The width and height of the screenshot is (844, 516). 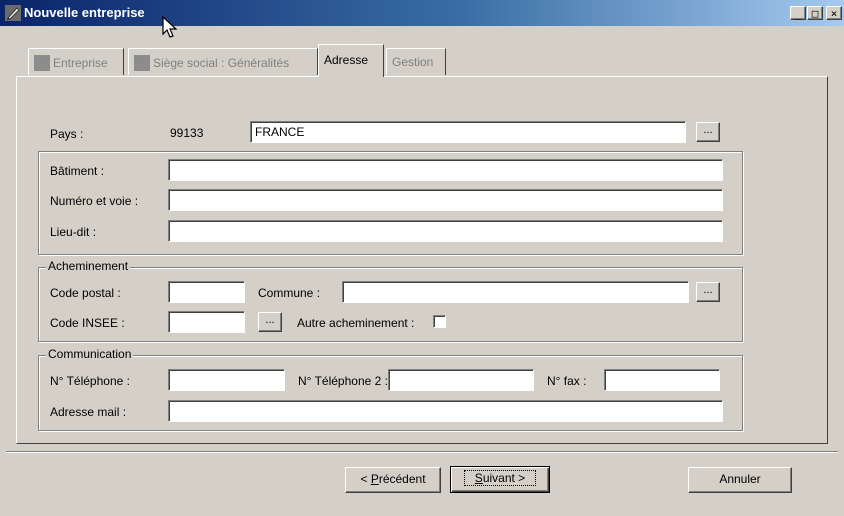 What do you see at coordinates (42, 63) in the screenshot?
I see `tab-entreprise-icon` at bounding box center [42, 63].